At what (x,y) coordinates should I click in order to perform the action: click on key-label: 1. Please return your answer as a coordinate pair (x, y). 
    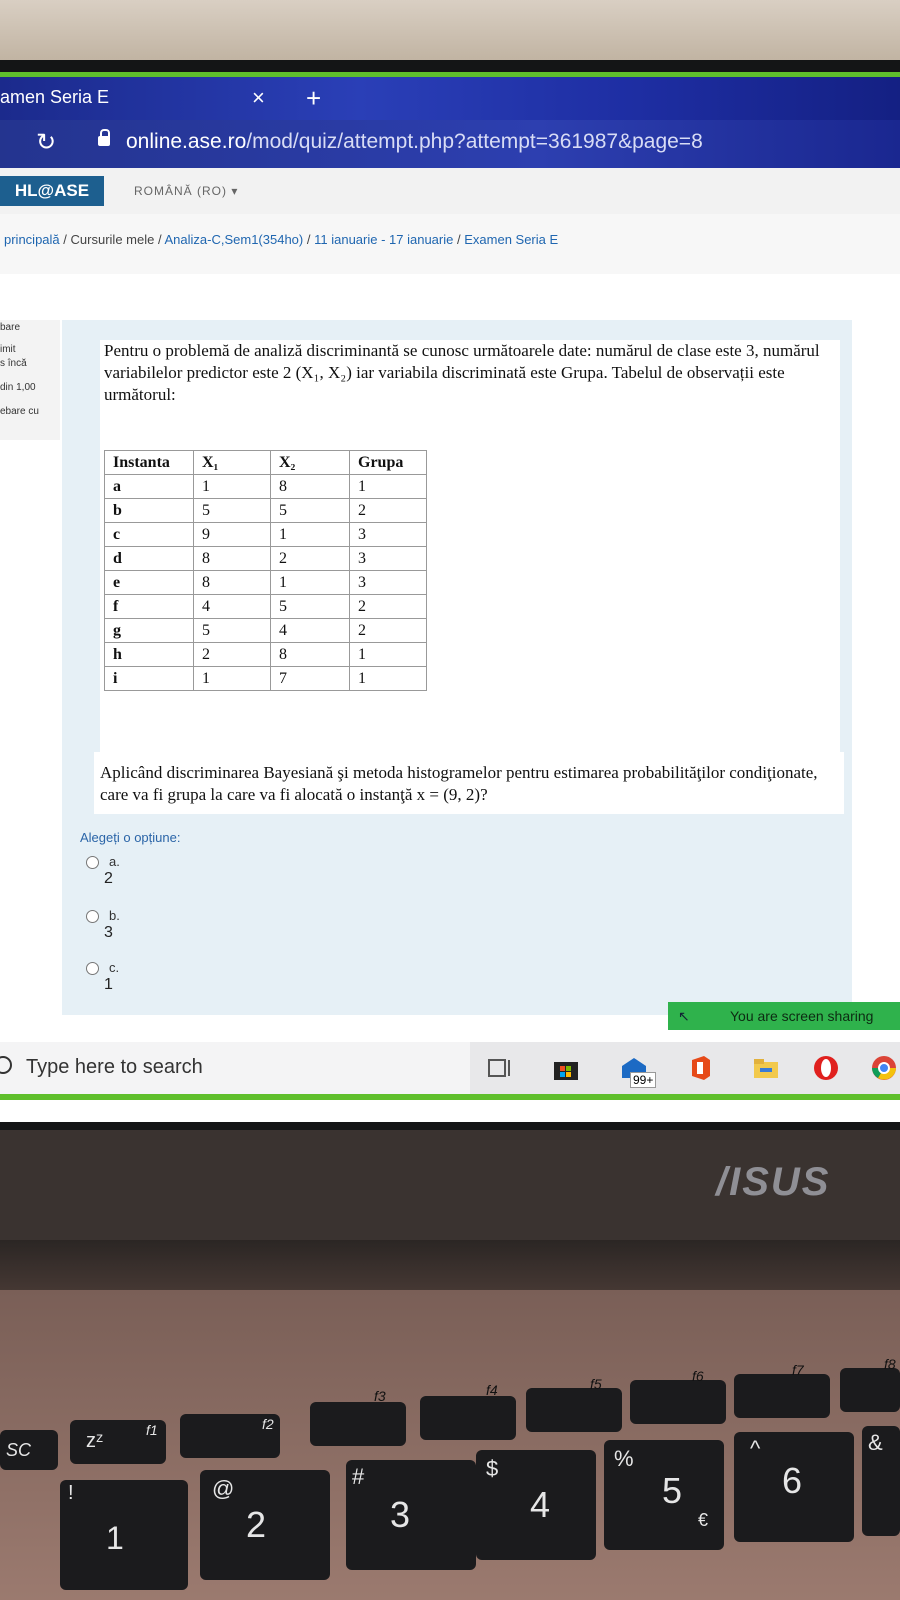
    Looking at the image, I should click on (115, 1538).